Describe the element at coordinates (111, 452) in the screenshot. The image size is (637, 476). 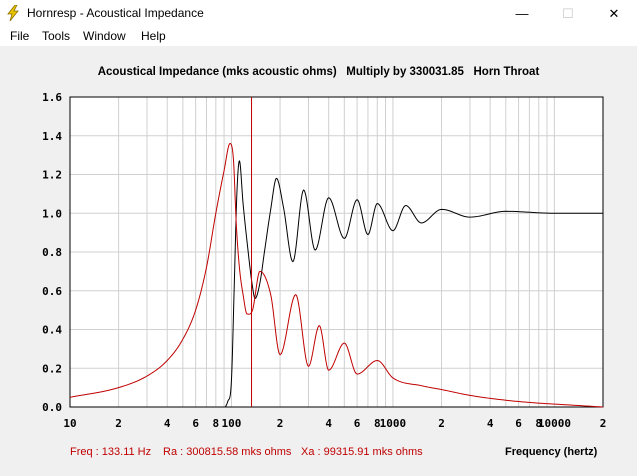
I see `status-freq: Freq : 133.11 Hz` at that location.